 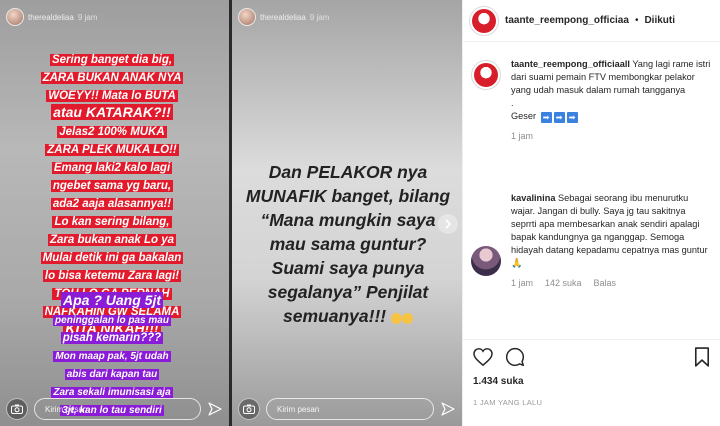 What do you see at coordinates (659, 20) in the screenshot?
I see `follow-status-button: Diikuti` at bounding box center [659, 20].